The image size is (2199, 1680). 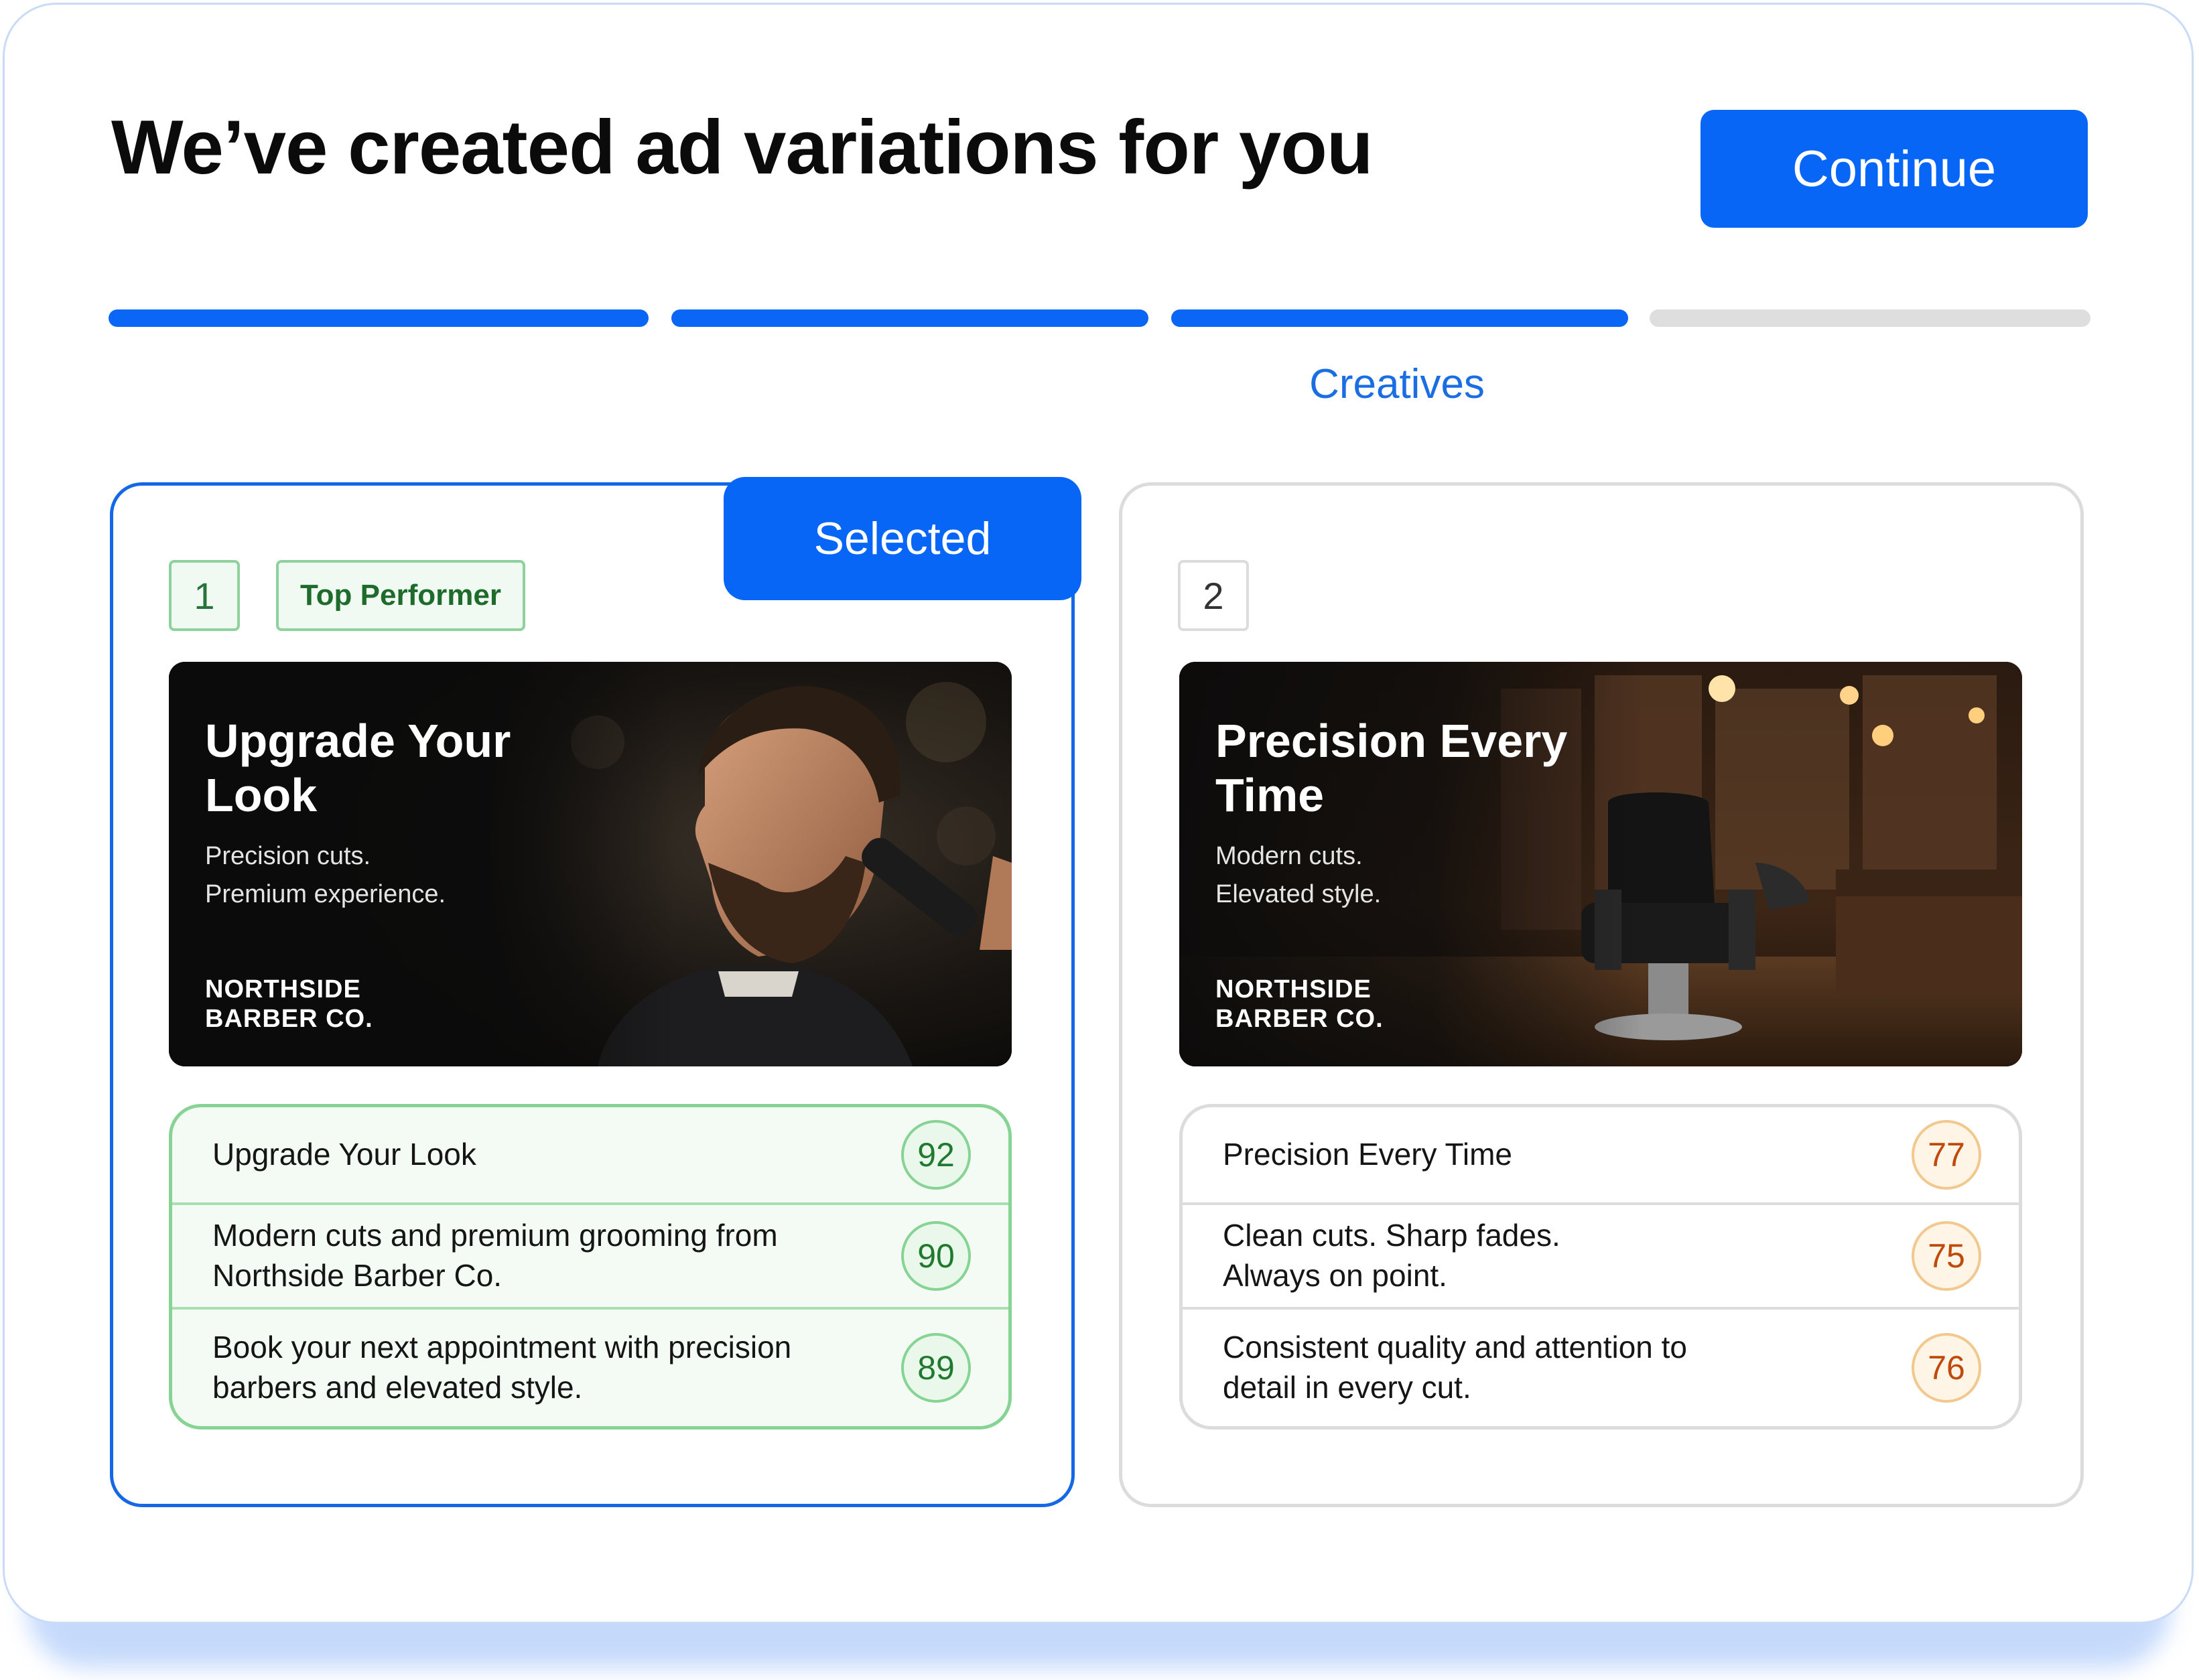 What do you see at coordinates (936, 1155) in the screenshot?
I see `copy-score: 92` at bounding box center [936, 1155].